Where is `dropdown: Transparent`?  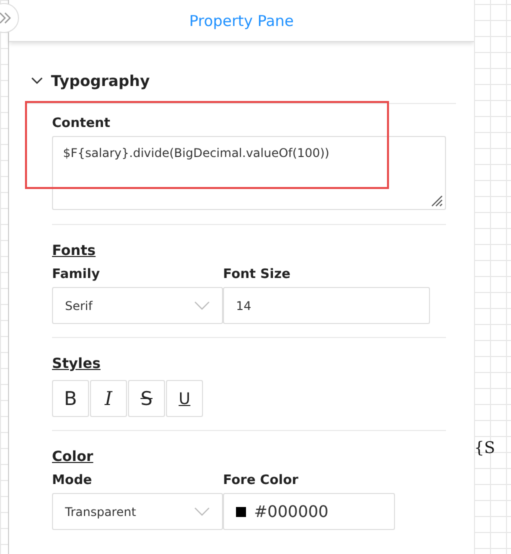 dropdown: Transparent is located at coordinates (137, 511).